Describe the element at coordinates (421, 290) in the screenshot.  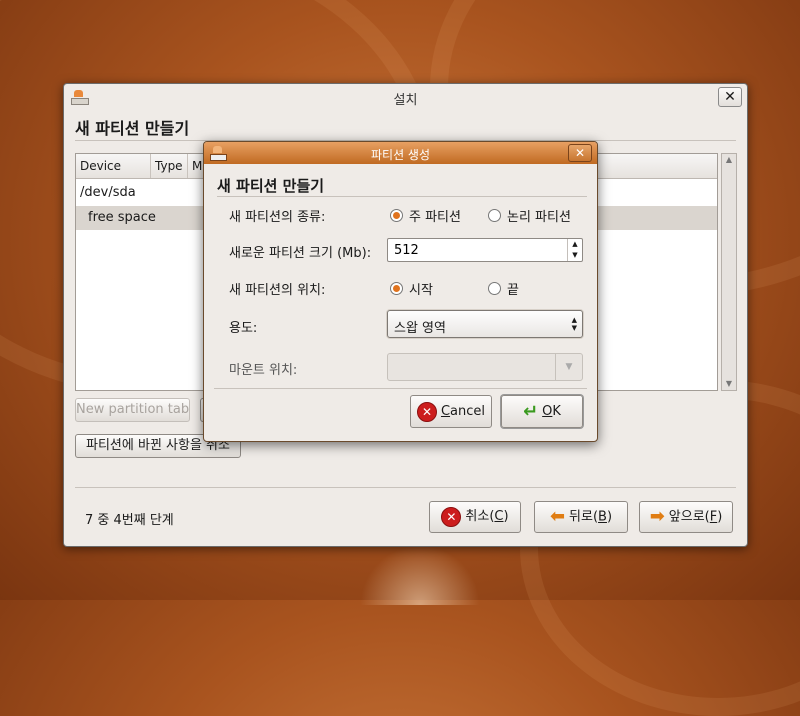
I see `radio-start-label: 시작` at that location.